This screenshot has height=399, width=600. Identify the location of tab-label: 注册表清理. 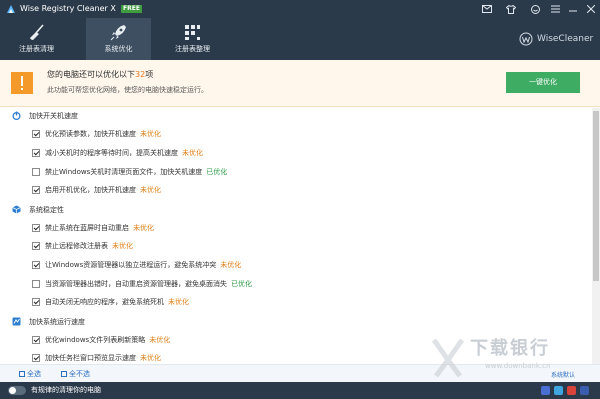
(36, 49).